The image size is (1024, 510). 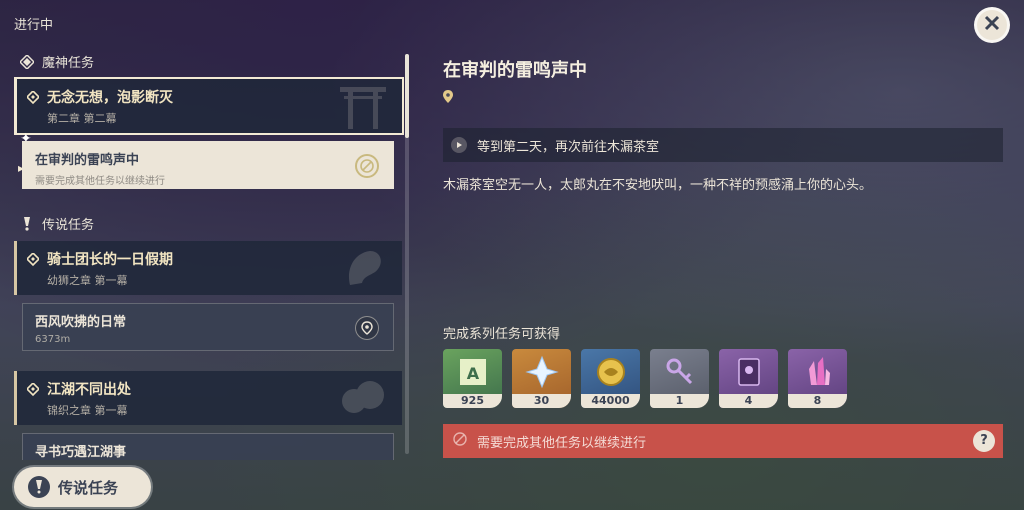 What do you see at coordinates (208, 398) in the screenshot?
I see `quest-chapter-2: 江湖不同出处 锦织之章 第一幕` at bounding box center [208, 398].